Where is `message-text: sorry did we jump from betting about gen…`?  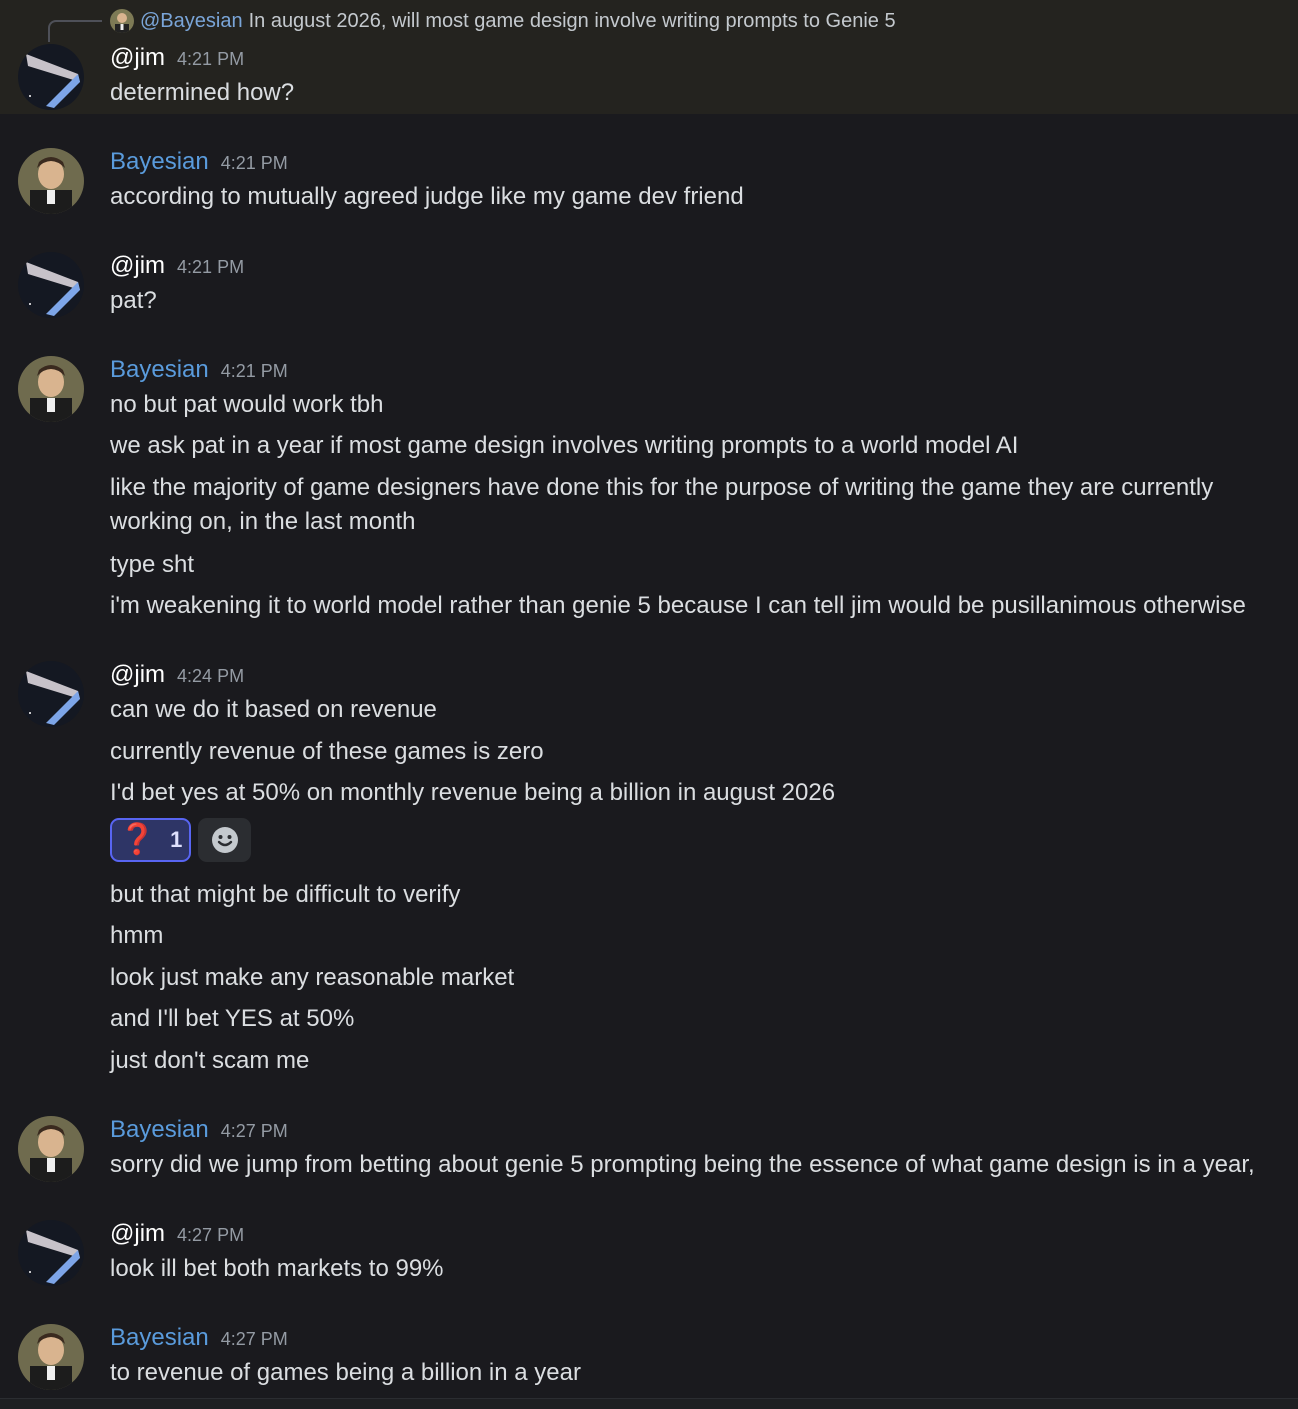
message-text: sorry did we jump from betting about gen… is located at coordinates (682, 1164).